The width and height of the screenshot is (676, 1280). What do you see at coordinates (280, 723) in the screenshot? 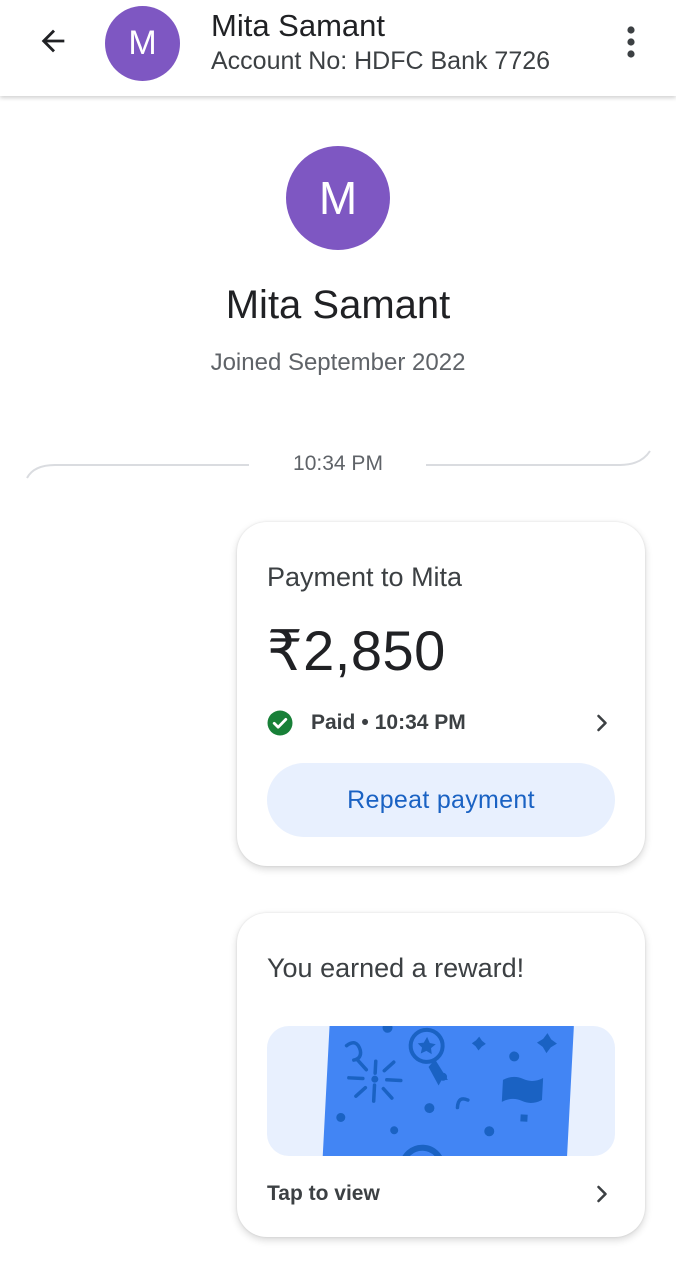
I see `check-circle-icon` at bounding box center [280, 723].